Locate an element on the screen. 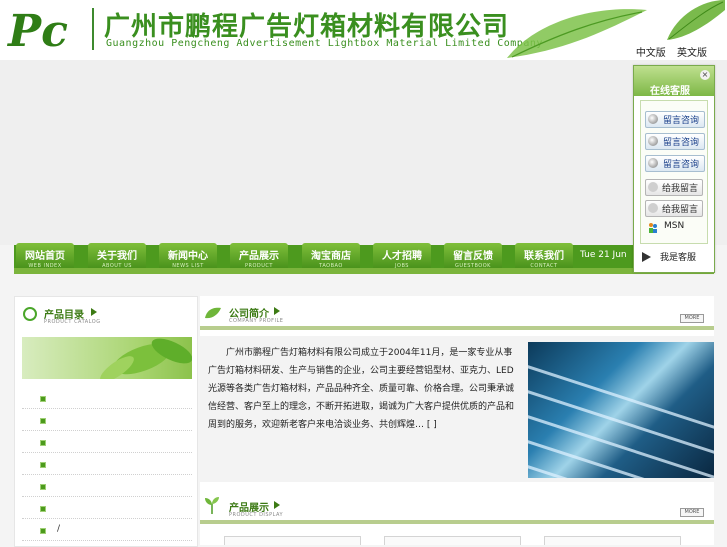 The image size is (727, 547). kefu-contacts: 留言咨询 留言咨询 留言咨询 给我留言 给我留言 MSN is located at coordinates (674, 172).